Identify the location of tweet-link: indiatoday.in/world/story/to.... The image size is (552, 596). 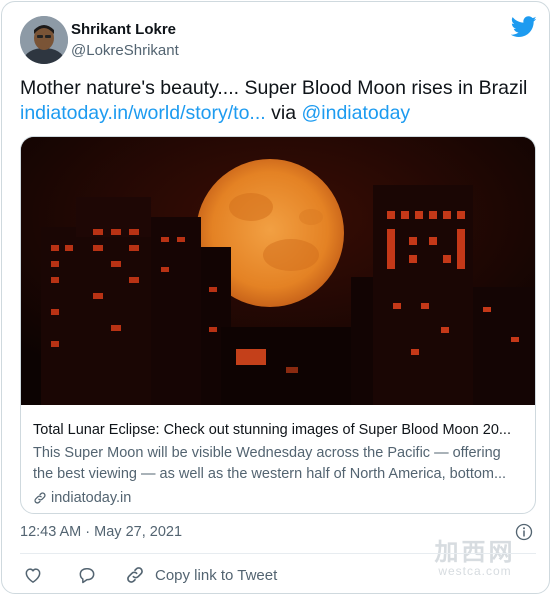
(143, 113).